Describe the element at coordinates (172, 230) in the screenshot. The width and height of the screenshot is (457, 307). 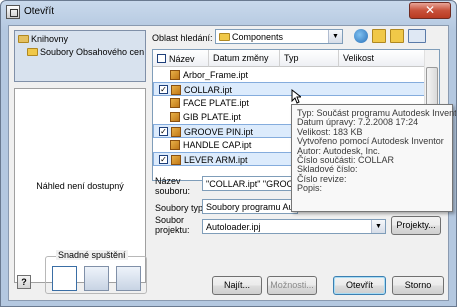
I see `project-label-line2: projektu:` at that location.